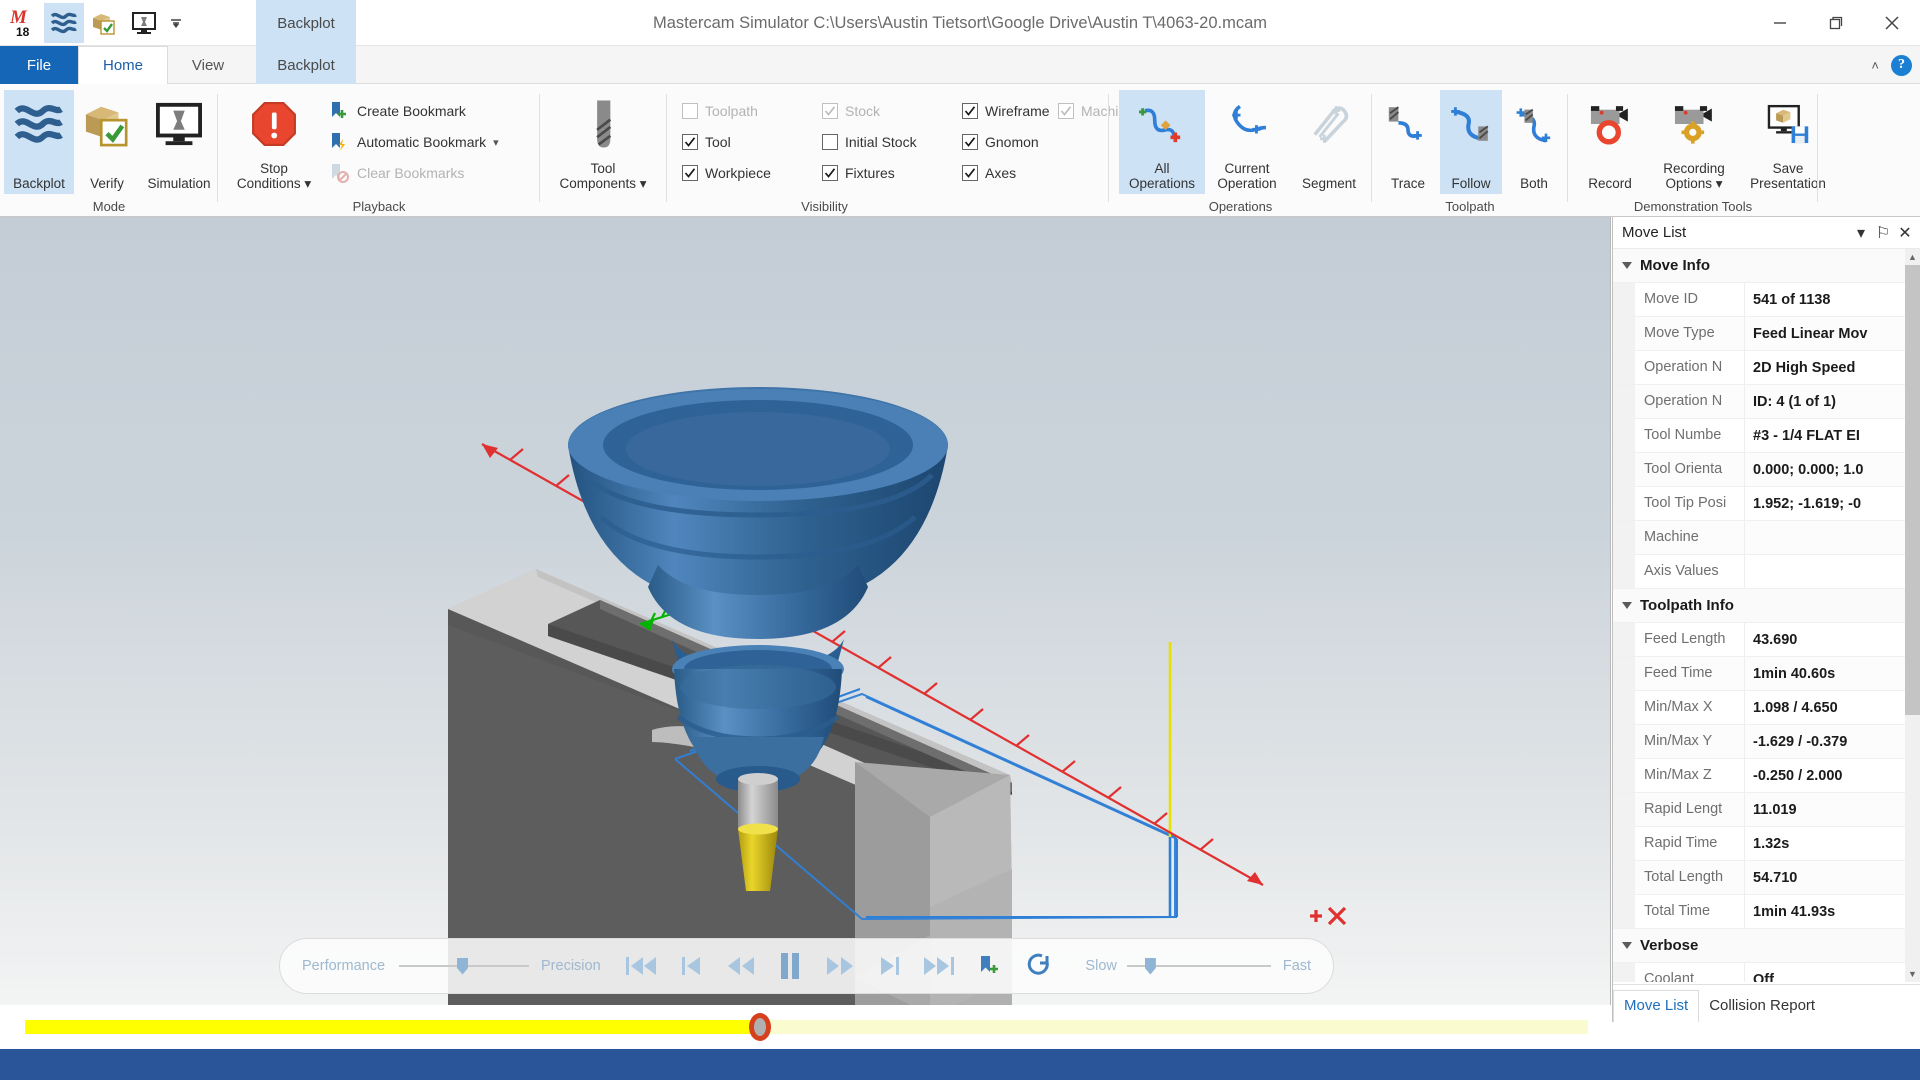  Describe the element at coordinates (107, 142) in the screenshot. I see `mode-verify-button: Verify` at that location.